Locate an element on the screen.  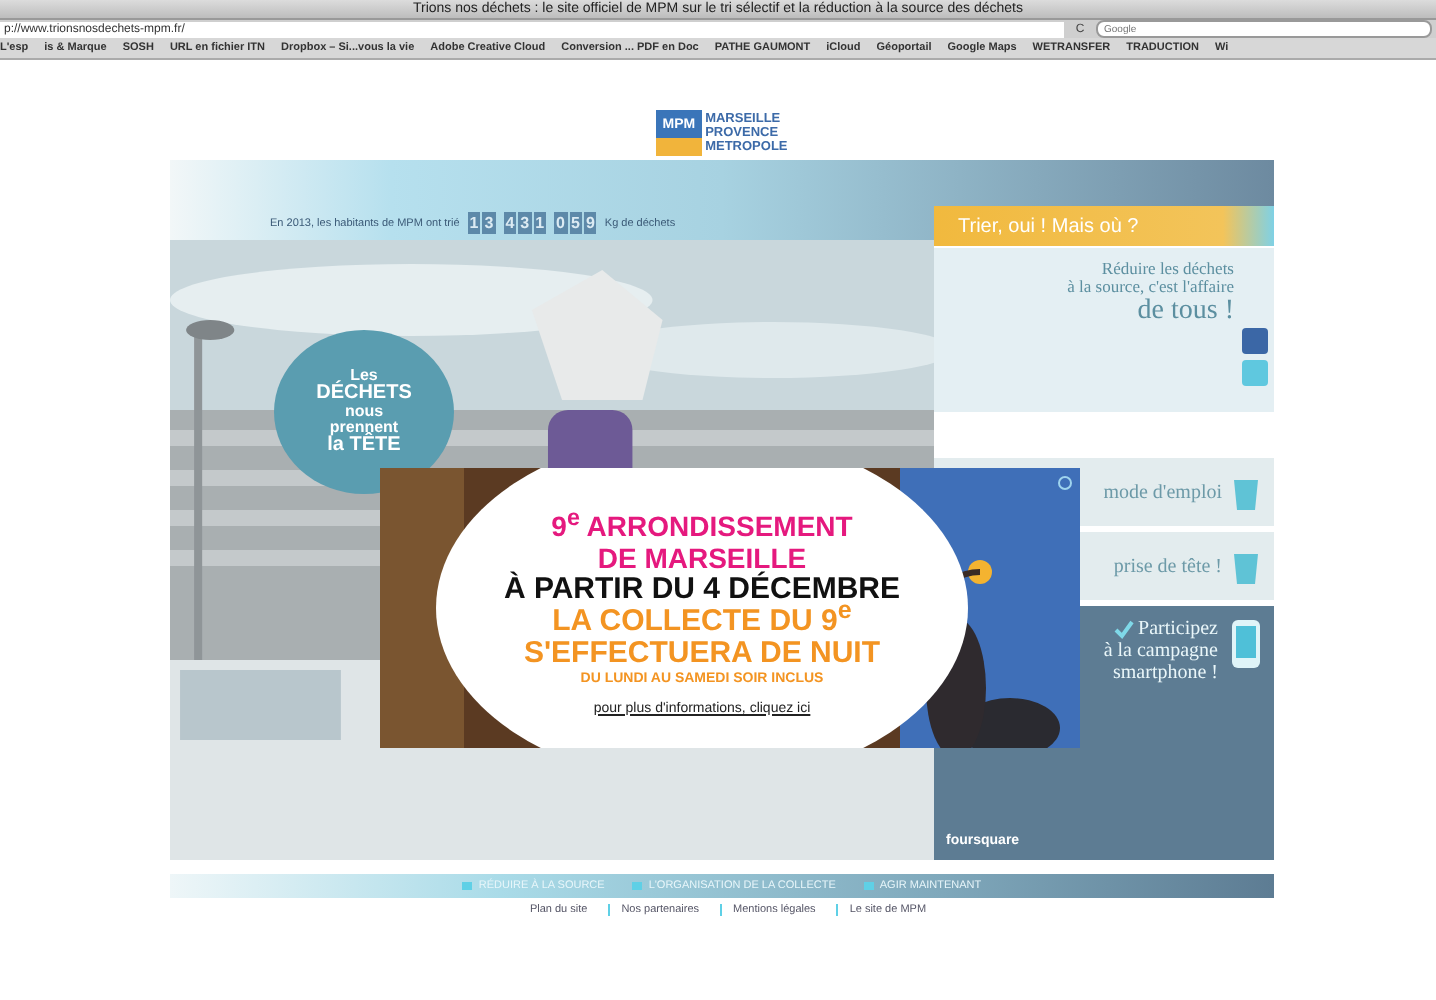
panel-heading: Participez is located at coordinates (1166, 629).